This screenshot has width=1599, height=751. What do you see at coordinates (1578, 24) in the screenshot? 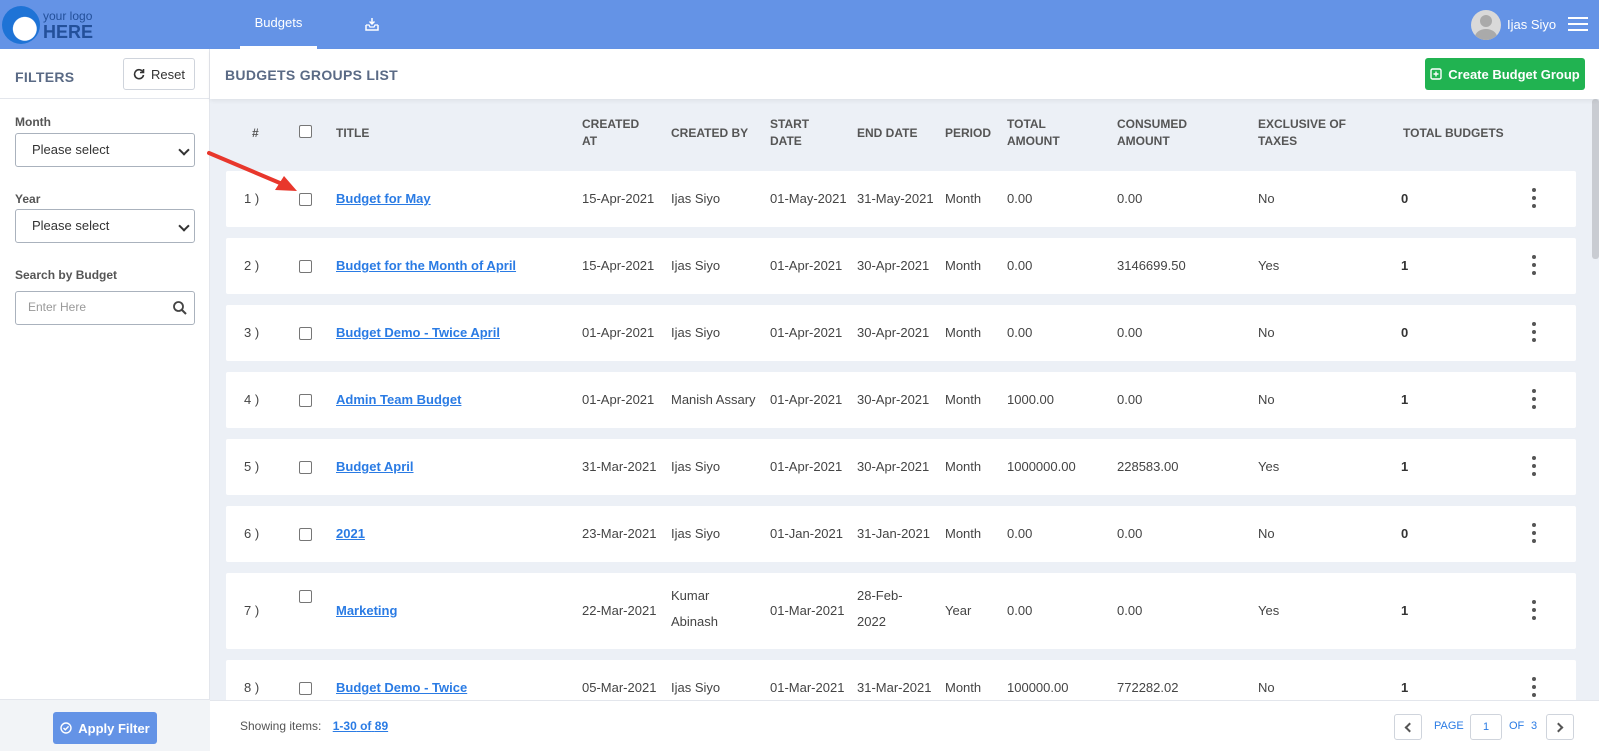
I see `hamburger-menu-icon` at bounding box center [1578, 24].